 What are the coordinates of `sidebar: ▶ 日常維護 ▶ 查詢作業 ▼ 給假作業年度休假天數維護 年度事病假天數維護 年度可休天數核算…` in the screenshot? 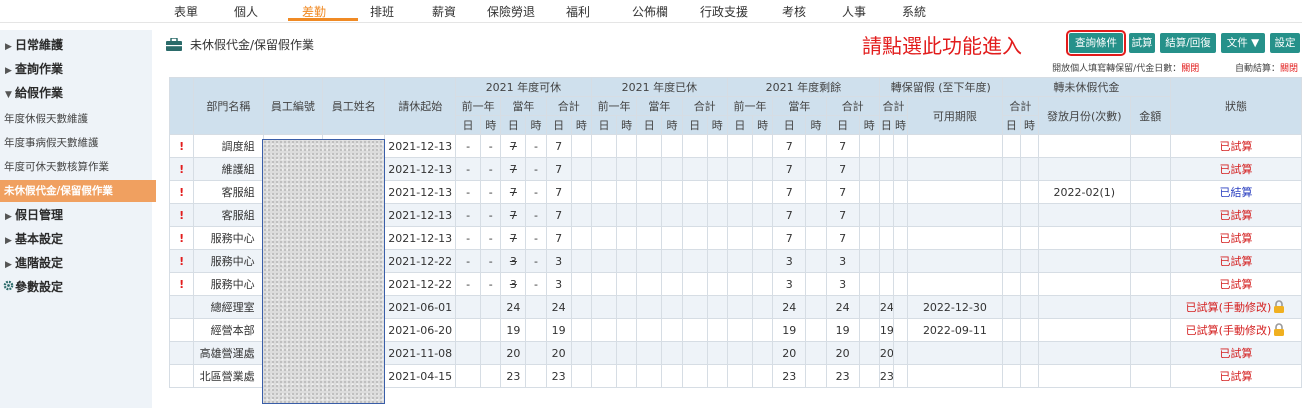 It's located at (78, 219).